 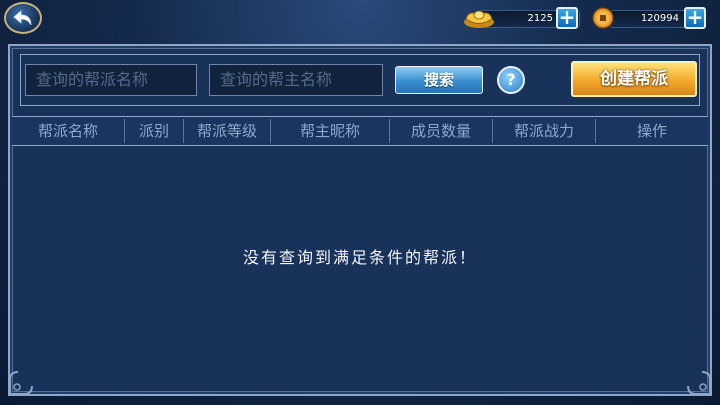 What do you see at coordinates (296, 80) in the screenshot?
I see `leader-name-input: 查询的帮主名称` at bounding box center [296, 80].